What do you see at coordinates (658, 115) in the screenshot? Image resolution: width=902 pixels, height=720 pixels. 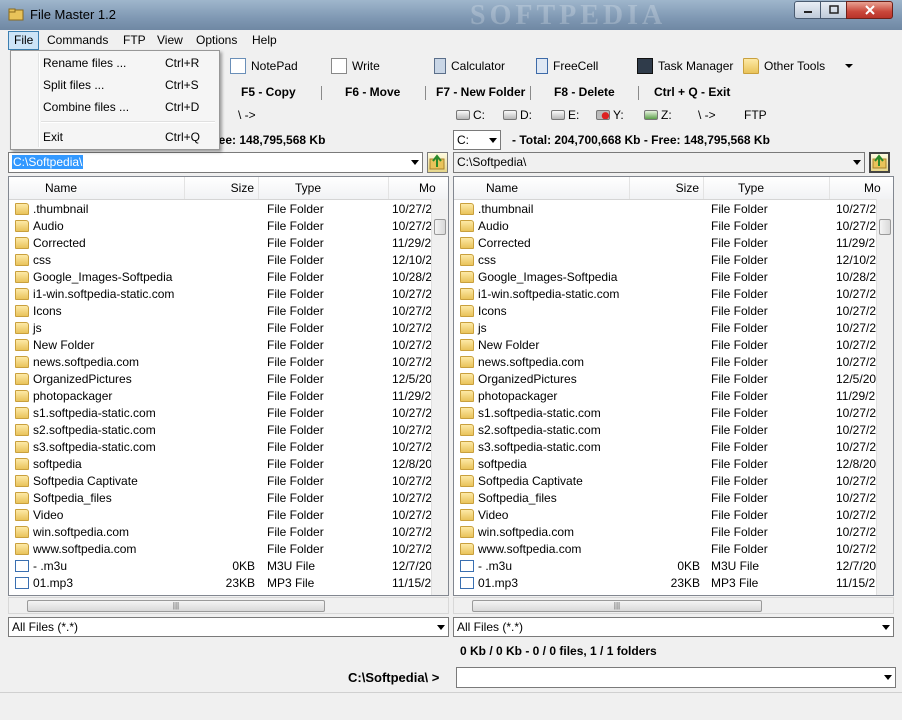 I see `drive-z: Z:` at bounding box center [658, 115].